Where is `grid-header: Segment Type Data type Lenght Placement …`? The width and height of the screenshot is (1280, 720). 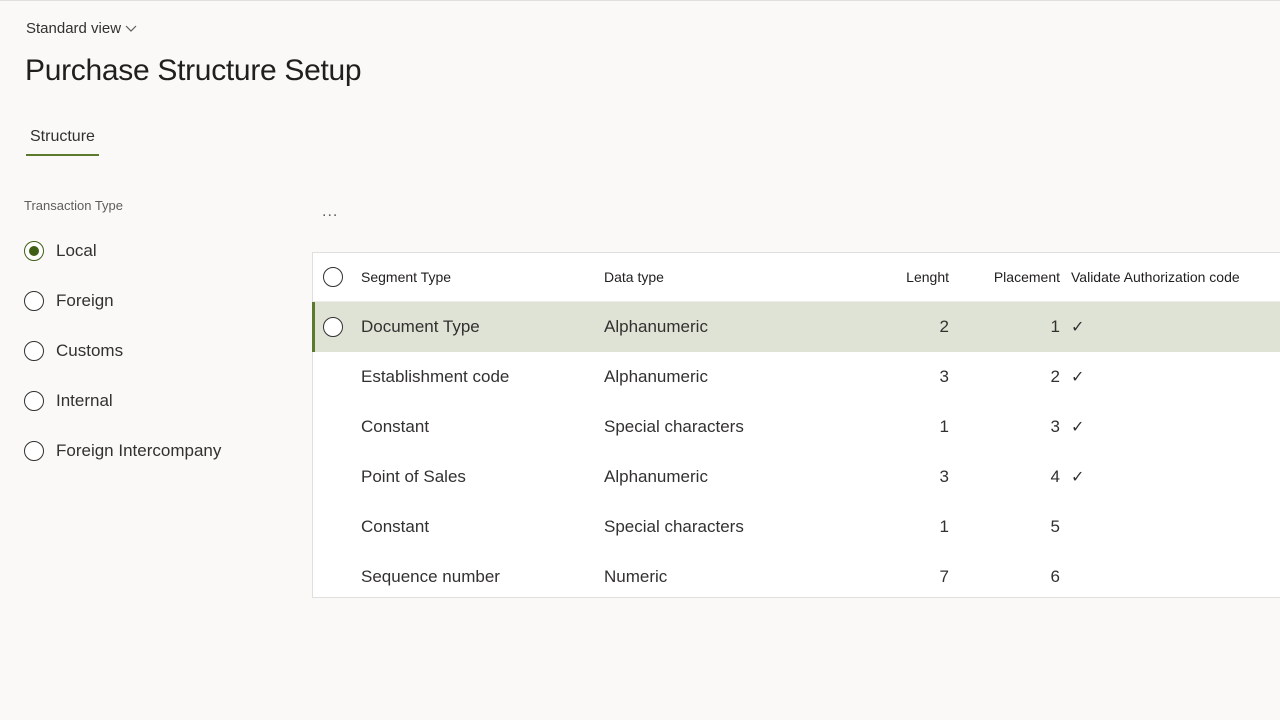 grid-header: Segment Type Data type Lenght Placement … is located at coordinates (796, 277).